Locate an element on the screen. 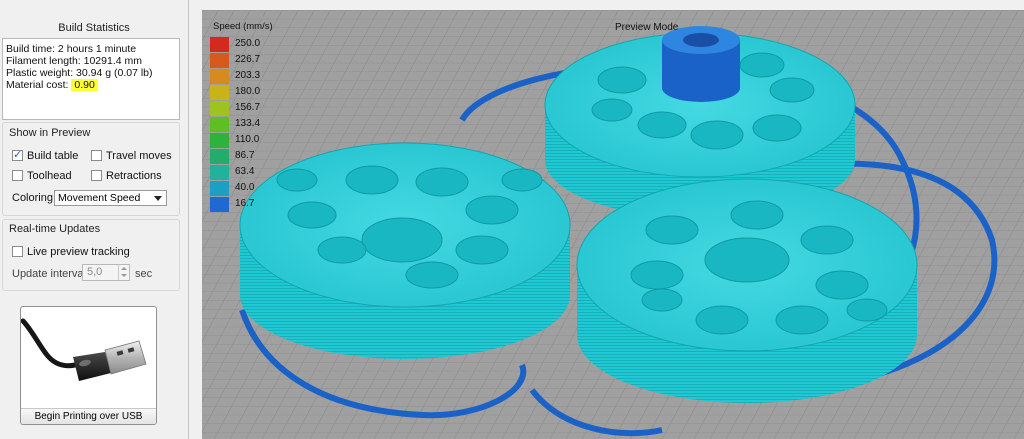 This screenshot has width=1024, height=439. speed-value: 133.4 is located at coordinates (248, 123).